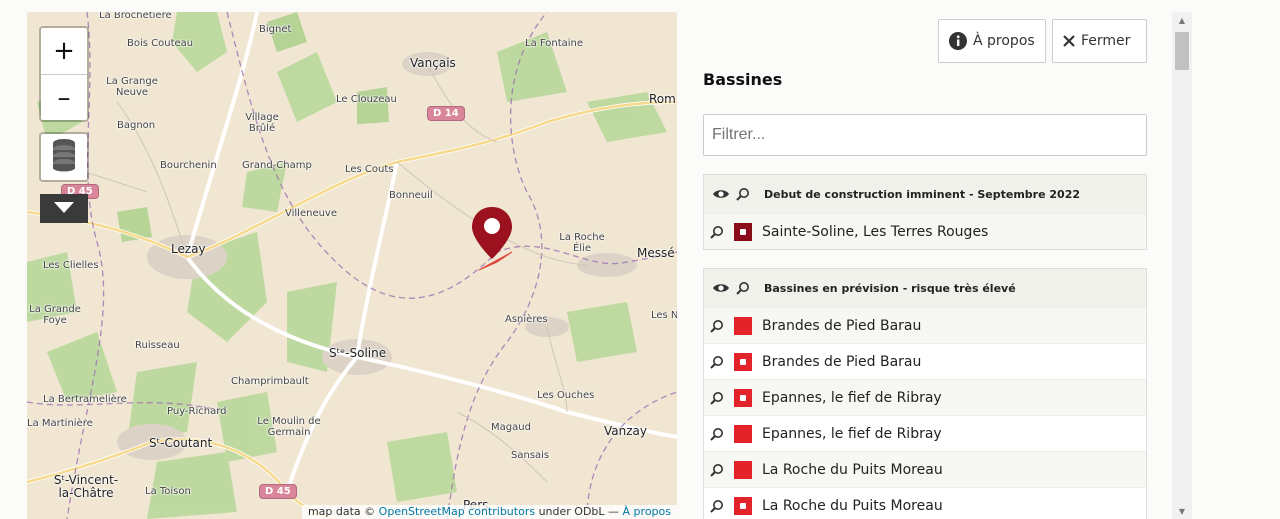  What do you see at coordinates (1182, 265) in the screenshot?
I see `panel-scrollbar: ▲ ▼` at bounding box center [1182, 265].